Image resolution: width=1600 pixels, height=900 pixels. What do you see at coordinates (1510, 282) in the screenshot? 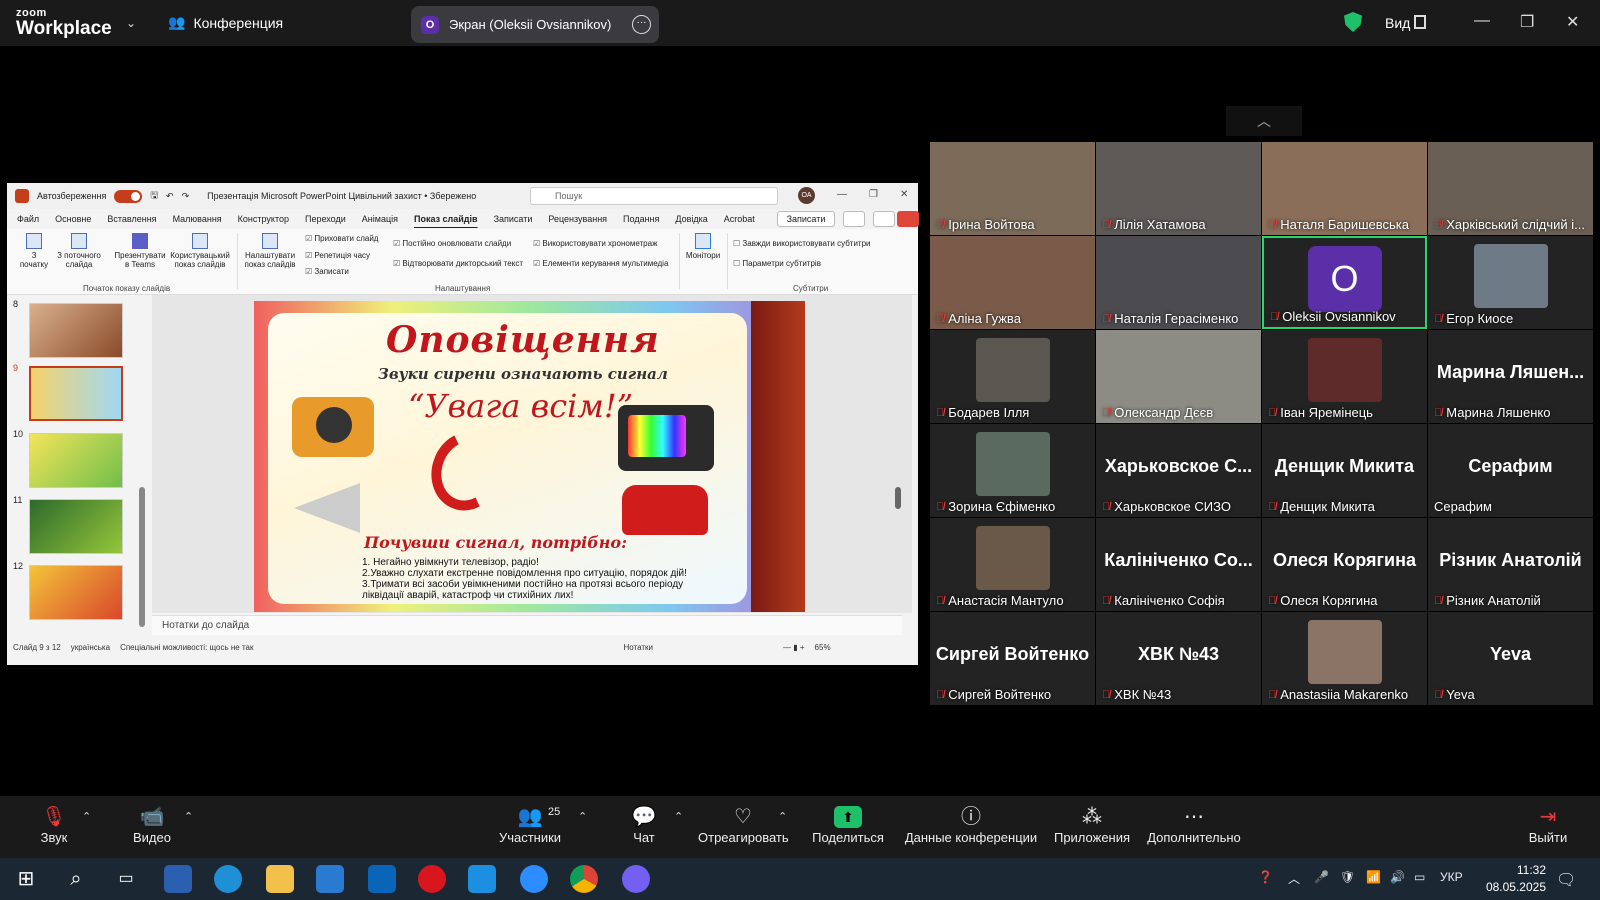
I see `participant-tile: 🎙̸ Егор Киосе` at bounding box center [1510, 282].